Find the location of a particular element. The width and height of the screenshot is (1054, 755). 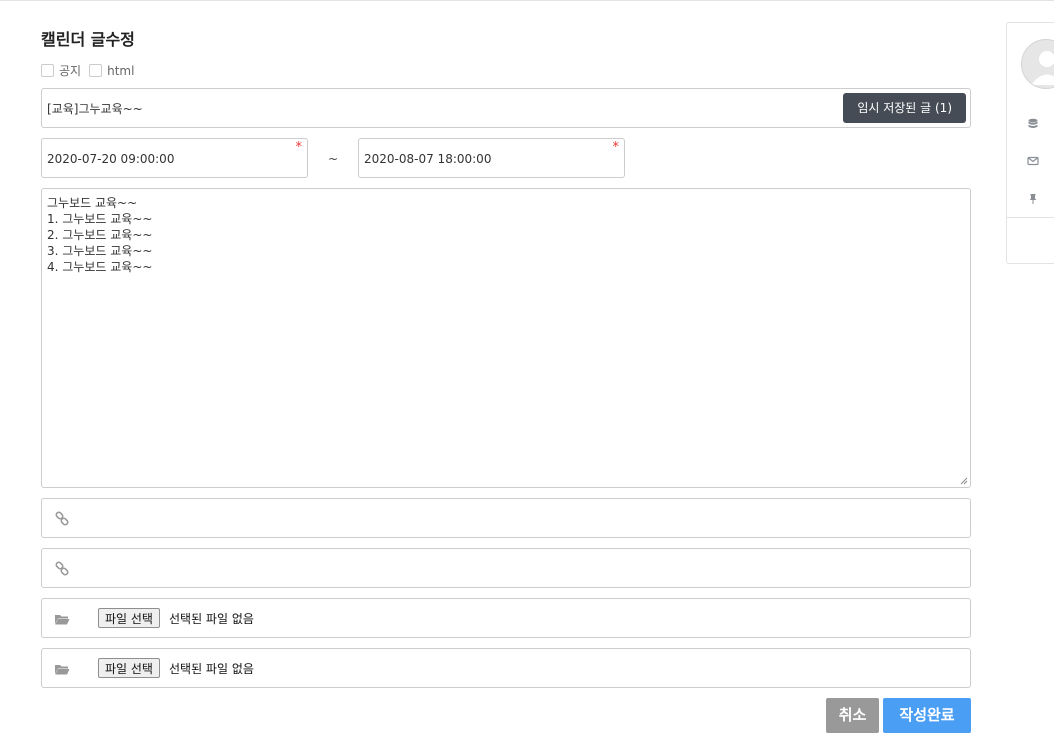

resize-handle-icon is located at coordinates (964, 481).